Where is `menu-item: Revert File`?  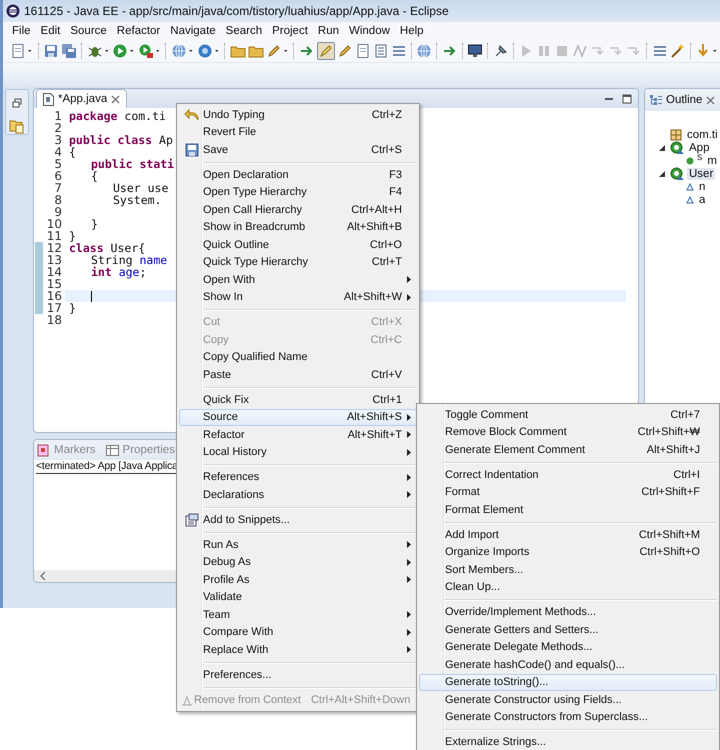
menu-item: Revert File is located at coordinates (298, 132).